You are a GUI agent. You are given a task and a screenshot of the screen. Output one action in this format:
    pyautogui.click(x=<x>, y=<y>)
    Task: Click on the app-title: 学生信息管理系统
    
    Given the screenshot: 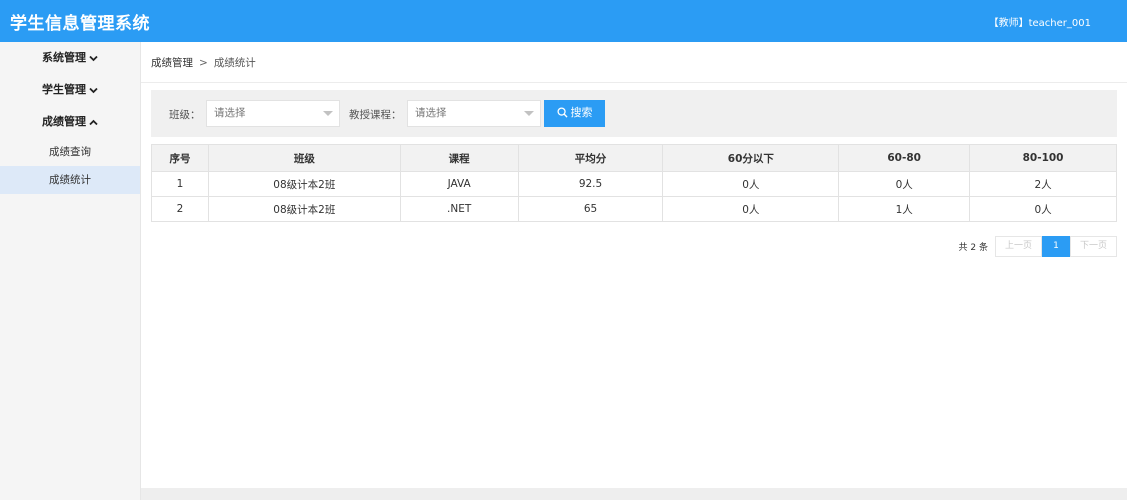 What is the action you would take?
    pyautogui.click(x=80, y=21)
    